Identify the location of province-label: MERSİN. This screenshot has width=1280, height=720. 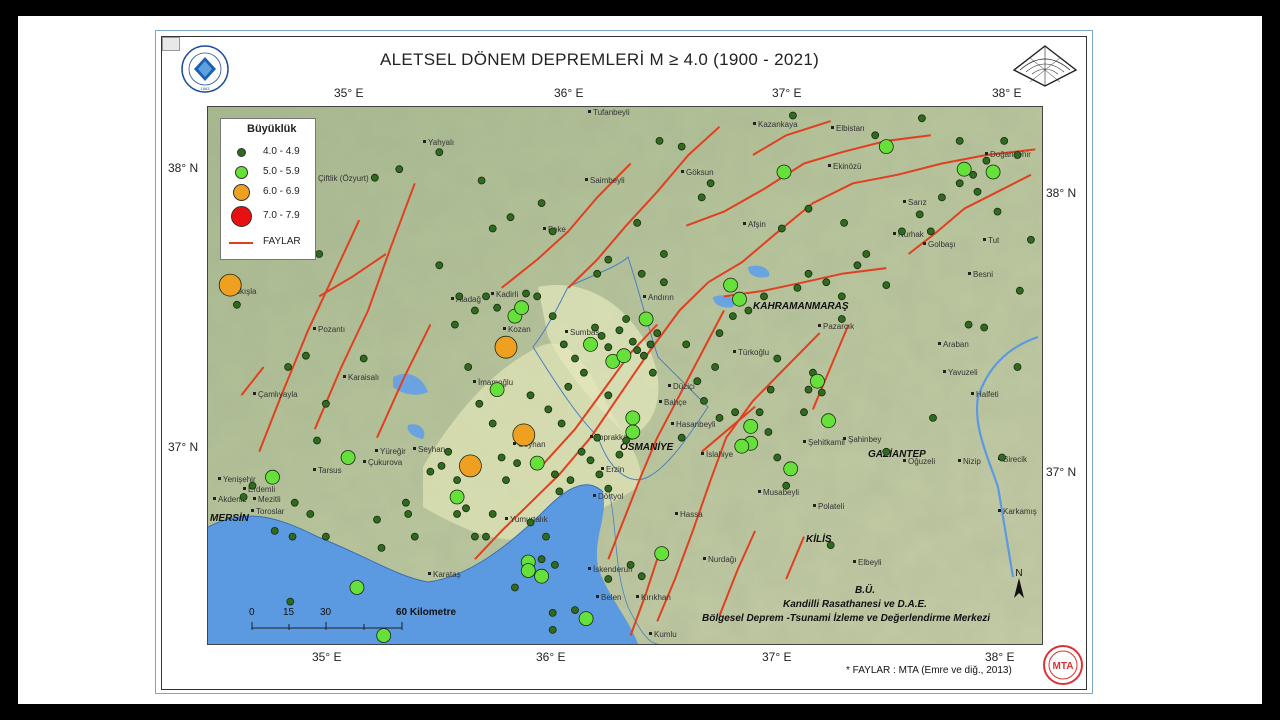
(230, 517).